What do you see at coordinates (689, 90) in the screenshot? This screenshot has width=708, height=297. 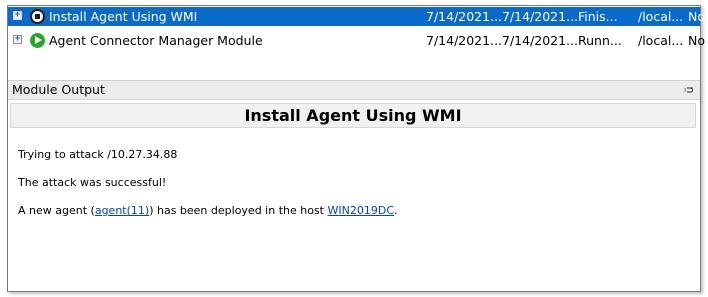 I see `pin-icon: ᴞ` at bounding box center [689, 90].